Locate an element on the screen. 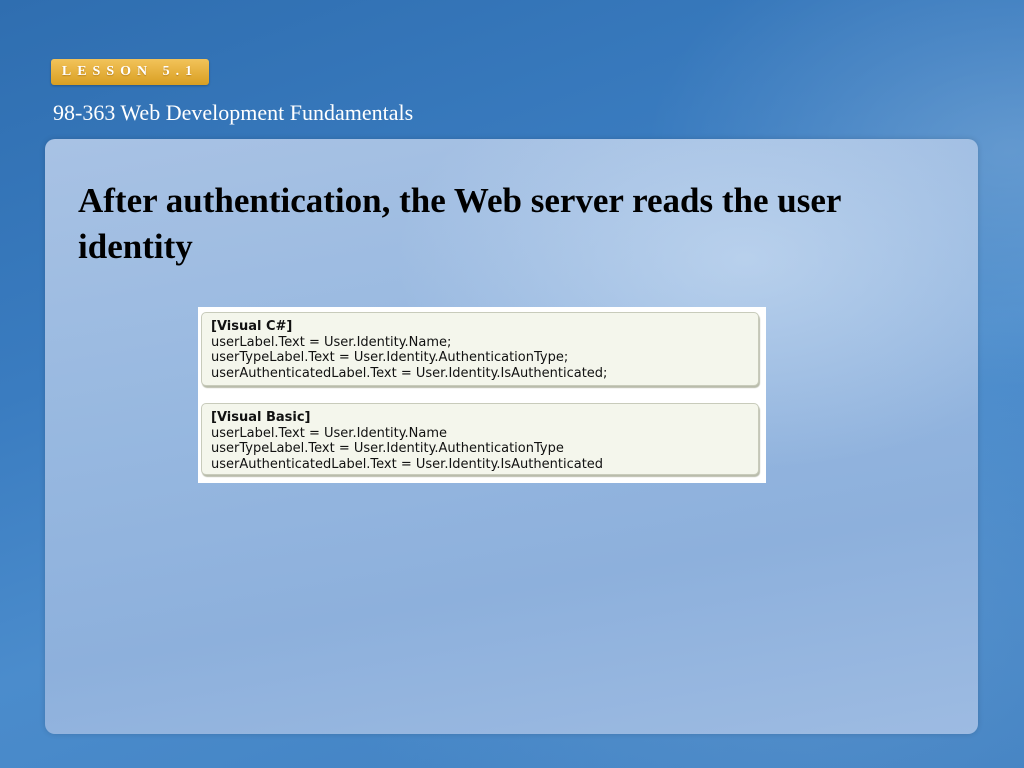 Image resolution: width=1024 pixels, height=768 pixels. code-line: userLabel.Text = User.Identity.Name; is located at coordinates (331, 342).